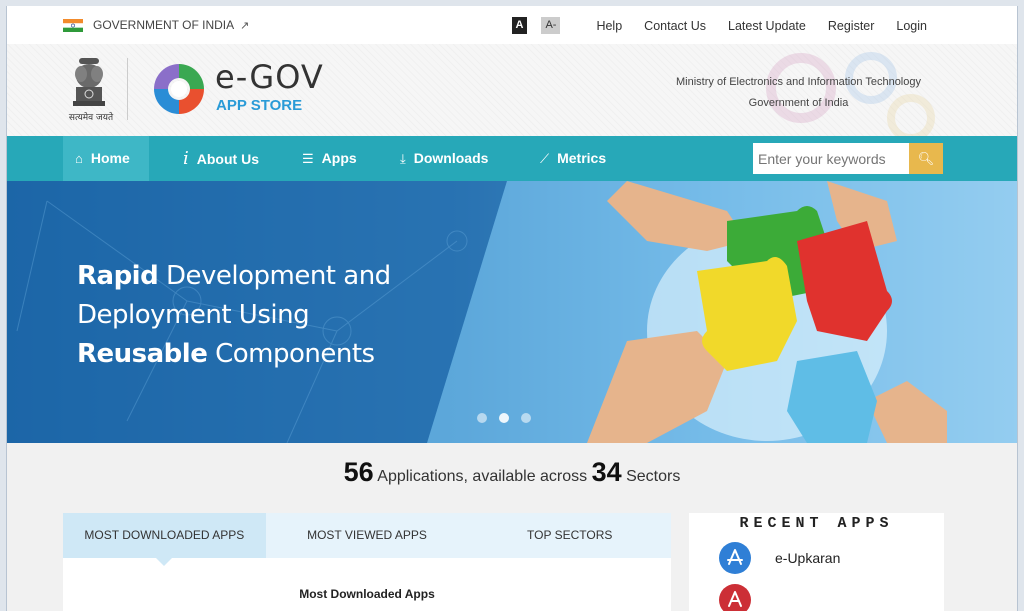 The height and width of the screenshot is (611, 1024). What do you see at coordinates (831, 158) in the screenshot?
I see `search-input` at bounding box center [831, 158].